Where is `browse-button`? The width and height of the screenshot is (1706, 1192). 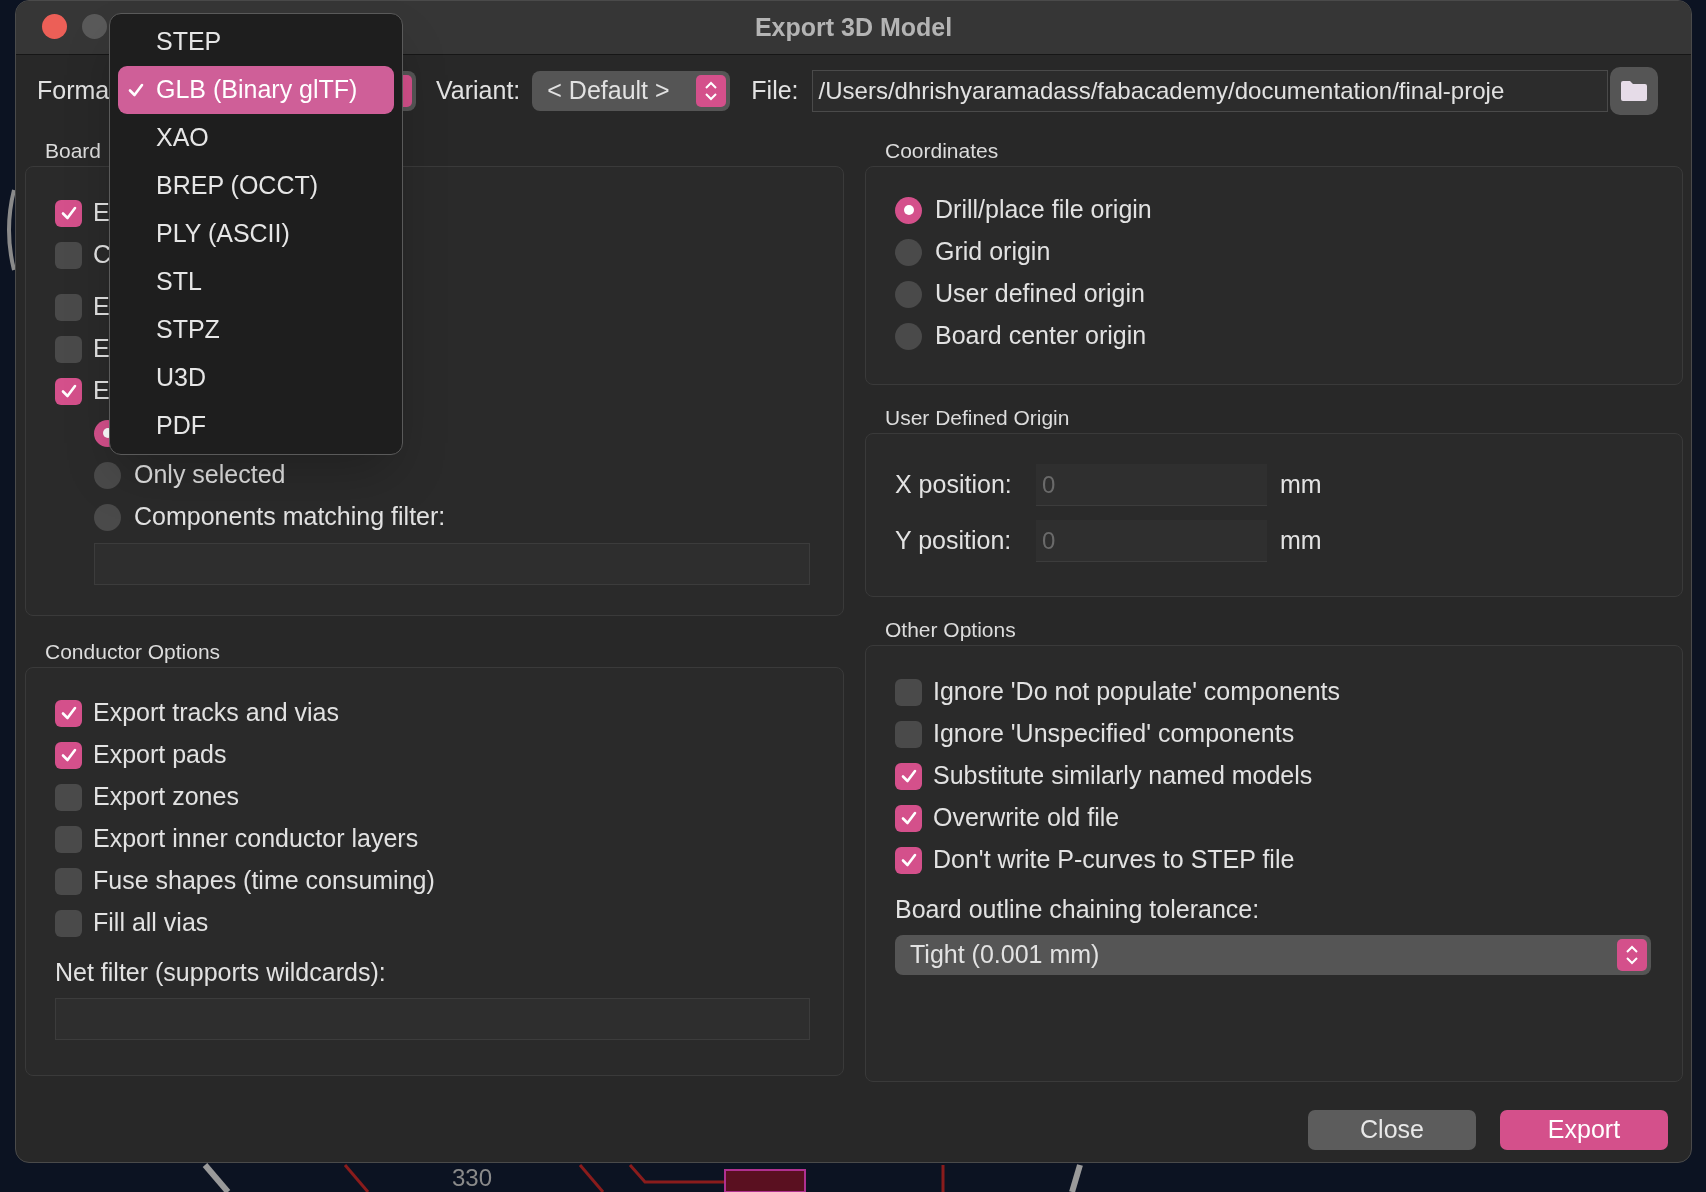 browse-button is located at coordinates (1633, 91).